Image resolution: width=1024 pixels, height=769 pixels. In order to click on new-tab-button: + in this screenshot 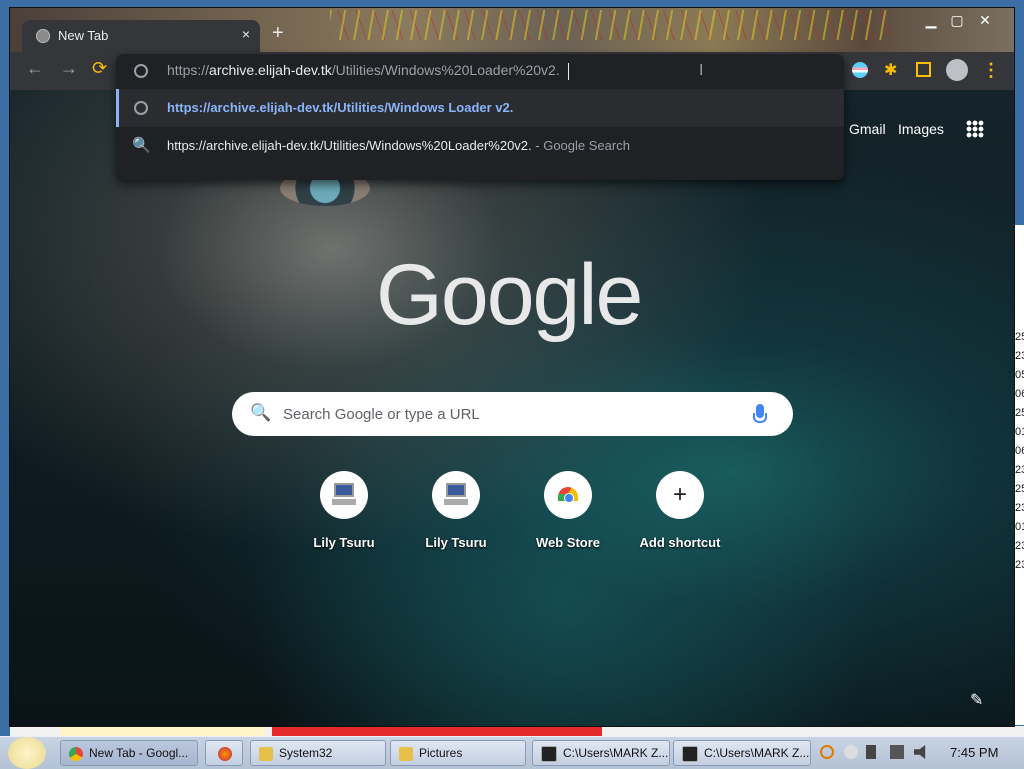, I will do `click(278, 33)`.